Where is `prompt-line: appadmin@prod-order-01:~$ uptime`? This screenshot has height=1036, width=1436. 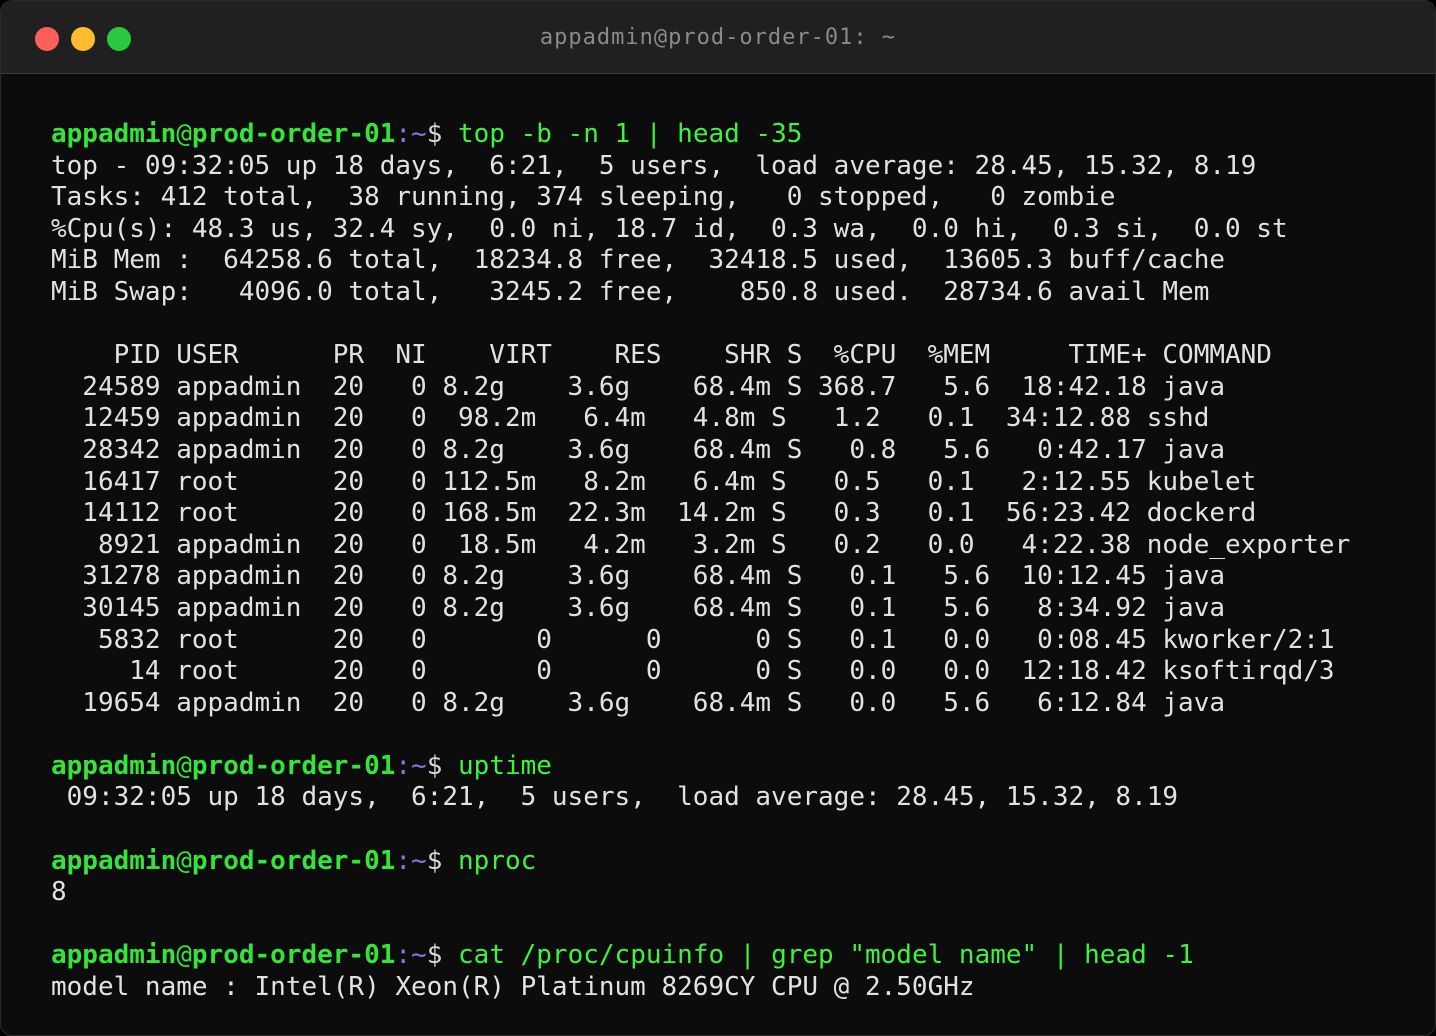 prompt-line: appadmin@prod-order-01:~$ uptime is located at coordinates (700, 767).